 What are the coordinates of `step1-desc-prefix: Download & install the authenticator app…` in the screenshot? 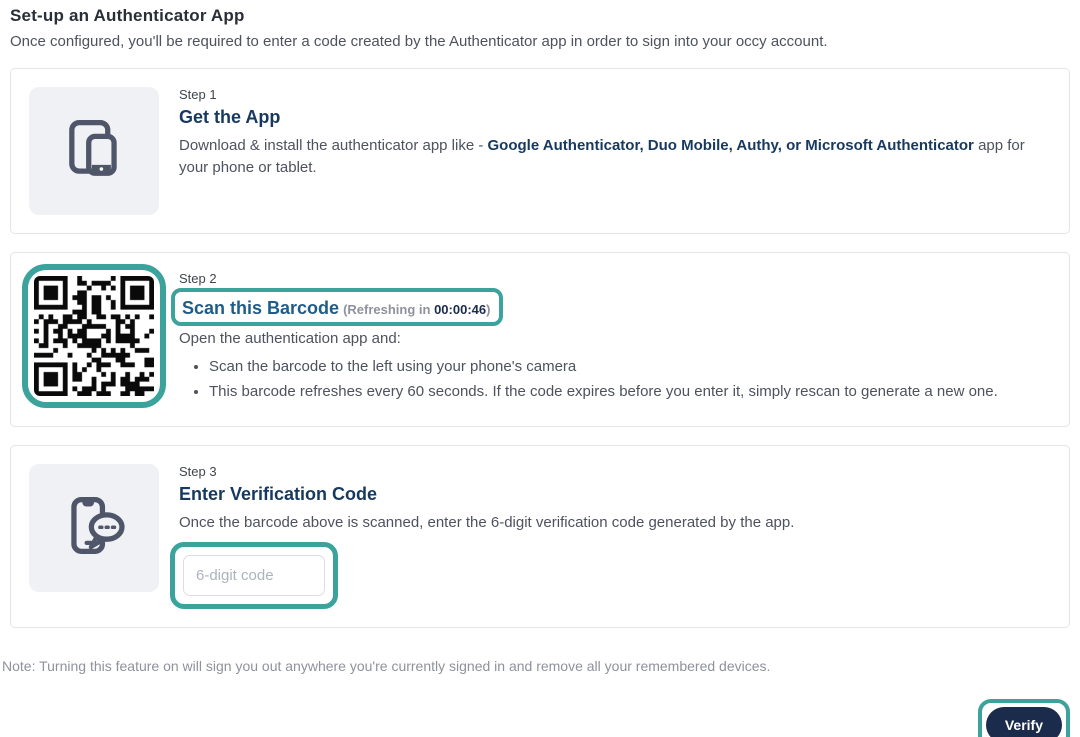 It's located at (333, 145).